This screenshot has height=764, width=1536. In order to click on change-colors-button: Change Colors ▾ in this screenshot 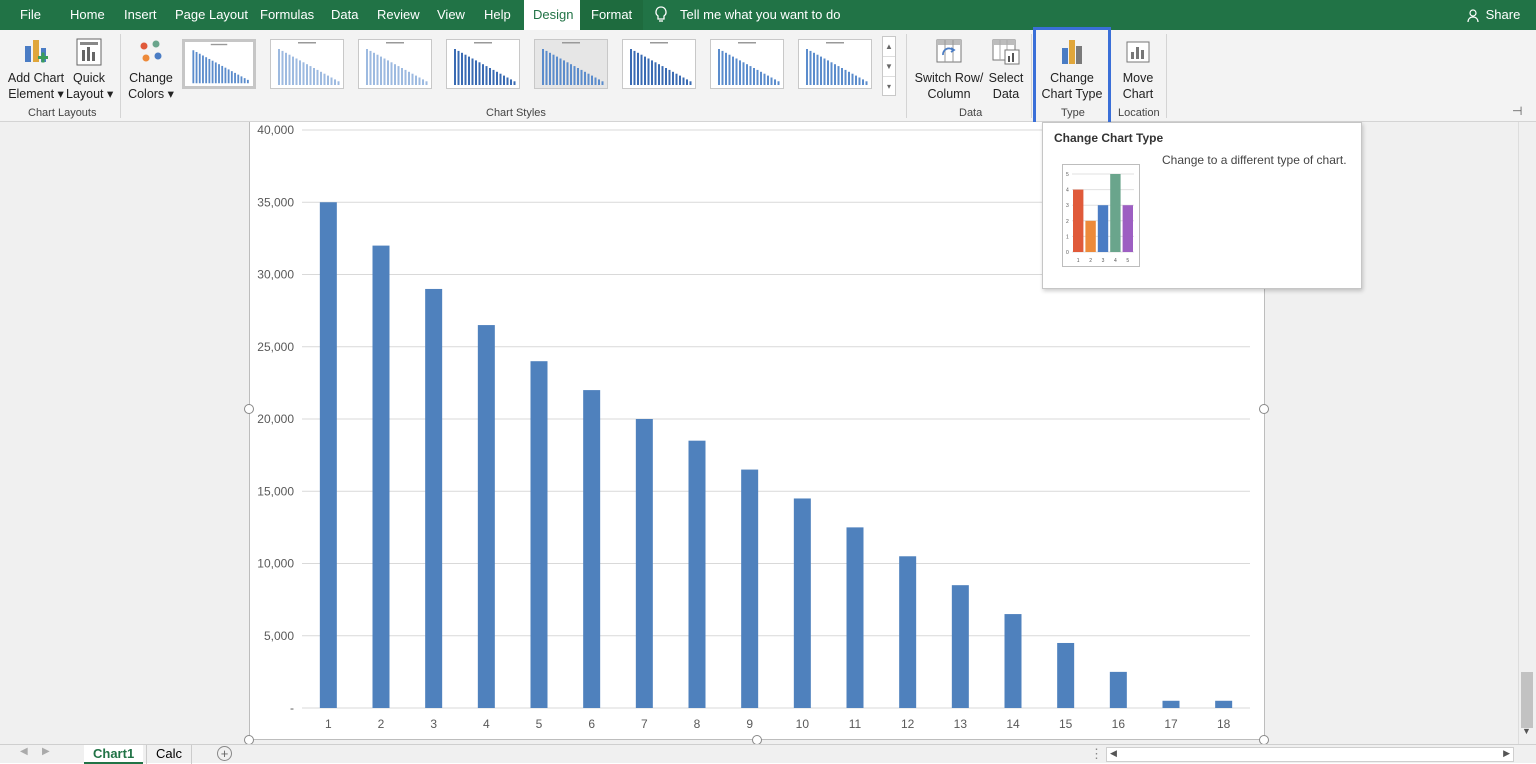, I will do `click(151, 69)`.